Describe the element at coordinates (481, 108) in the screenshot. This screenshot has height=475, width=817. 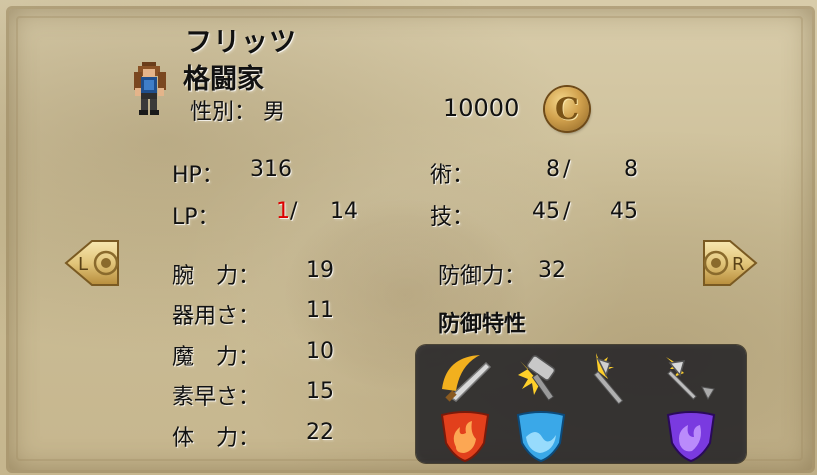
I see `money-amount: 10000` at that location.